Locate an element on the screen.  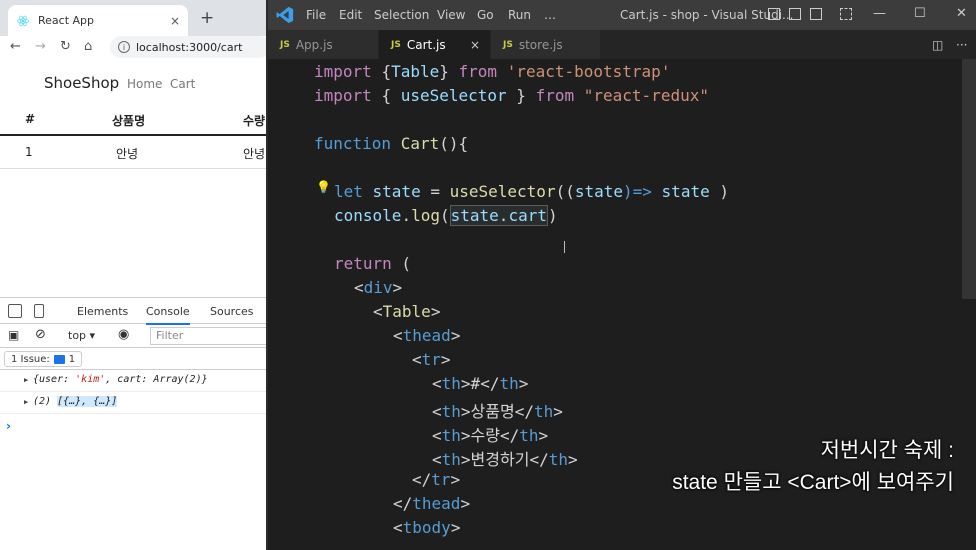
code-line: <th>#</th> is located at coordinates (480, 386).